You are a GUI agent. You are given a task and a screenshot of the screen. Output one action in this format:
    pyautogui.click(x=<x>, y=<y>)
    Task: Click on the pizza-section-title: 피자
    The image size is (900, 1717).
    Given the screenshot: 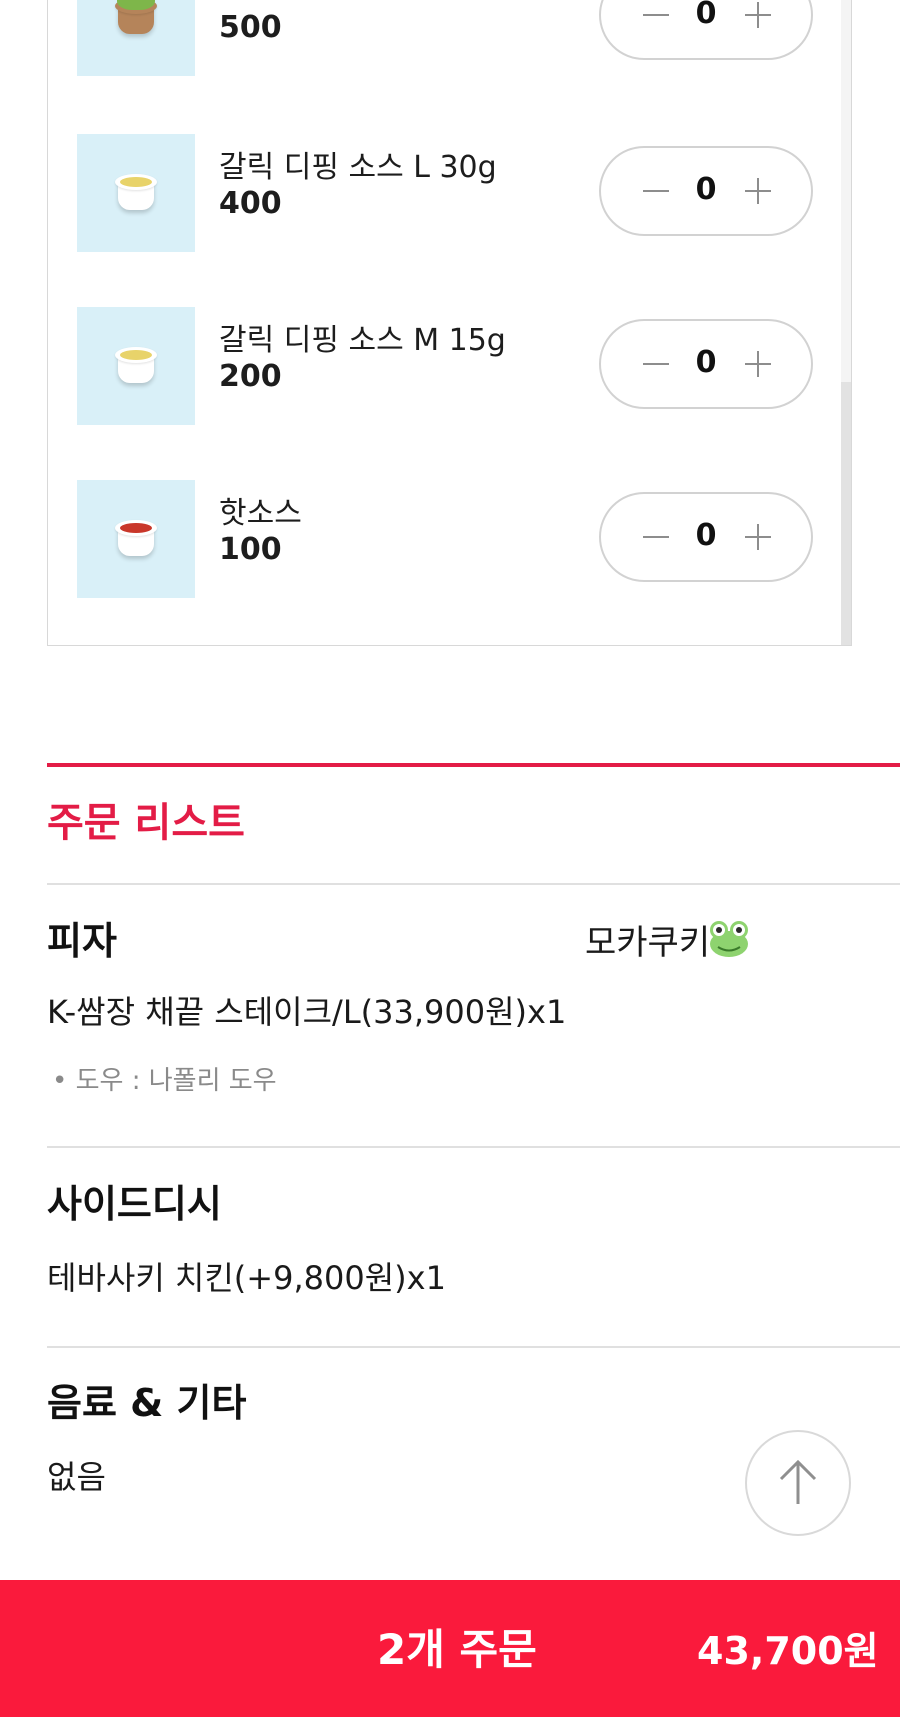 What is the action you would take?
    pyautogui.click(x=82, y=941)
    